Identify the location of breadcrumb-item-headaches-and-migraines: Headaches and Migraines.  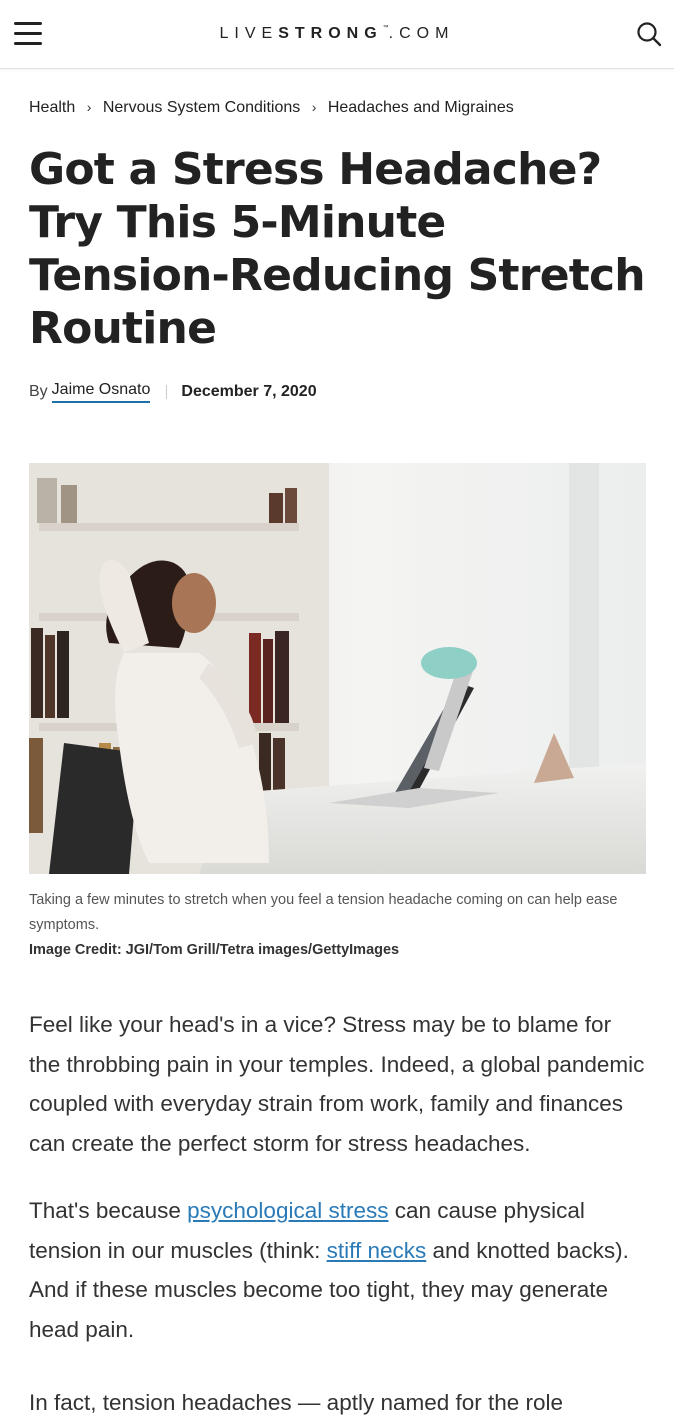
(421, 107).